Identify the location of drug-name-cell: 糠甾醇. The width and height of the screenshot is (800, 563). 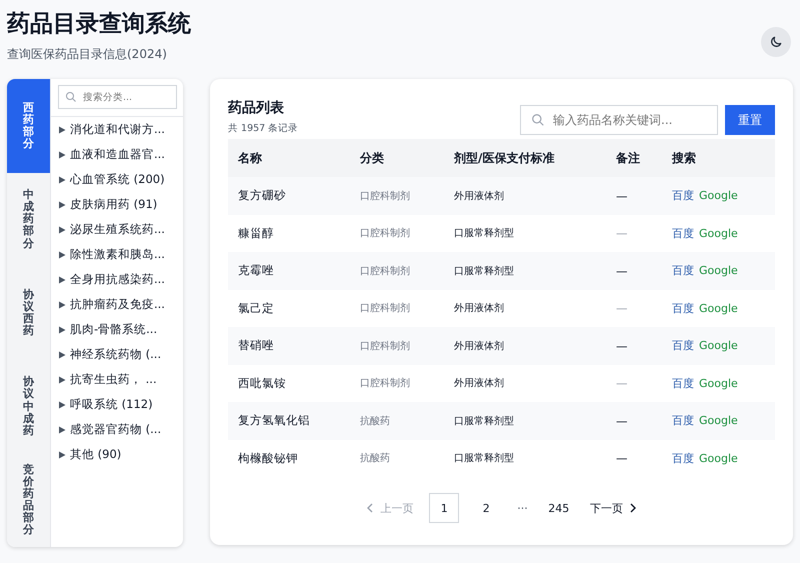
(289, 233).